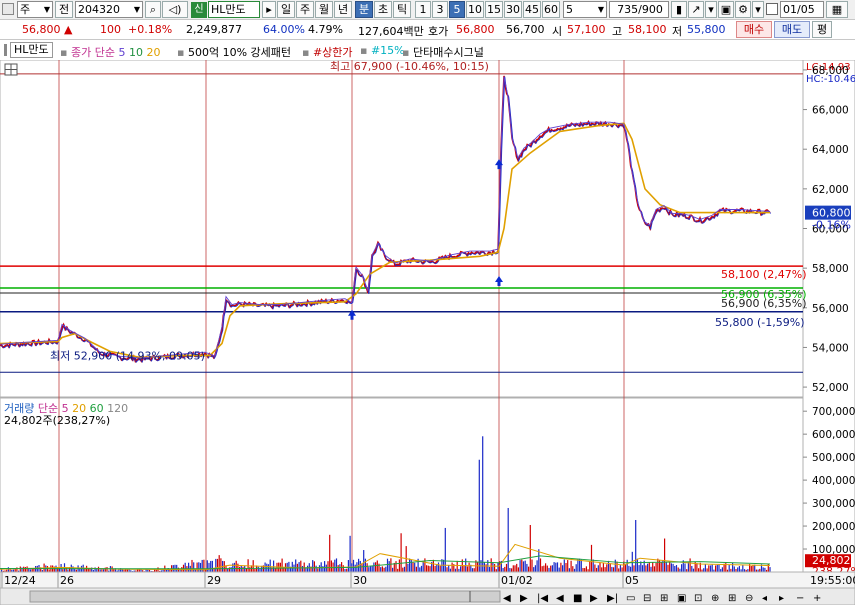  I want to click on mode-select: 주 ▼, so click(35, 9).